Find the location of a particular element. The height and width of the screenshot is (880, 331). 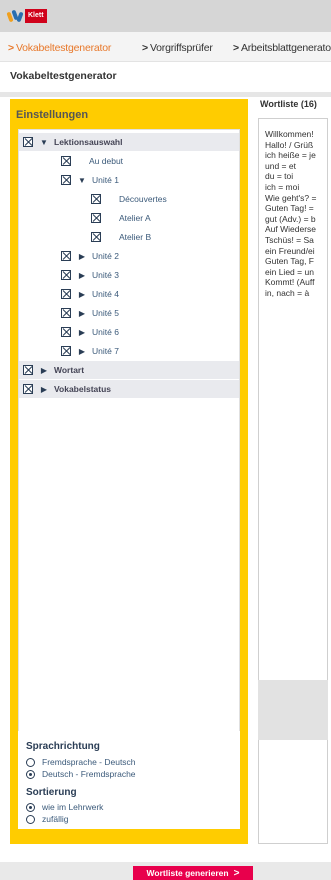

tree-item-lektionsauswahl: ▼ Lektionsauswahl is located at coordinates (129, 142).